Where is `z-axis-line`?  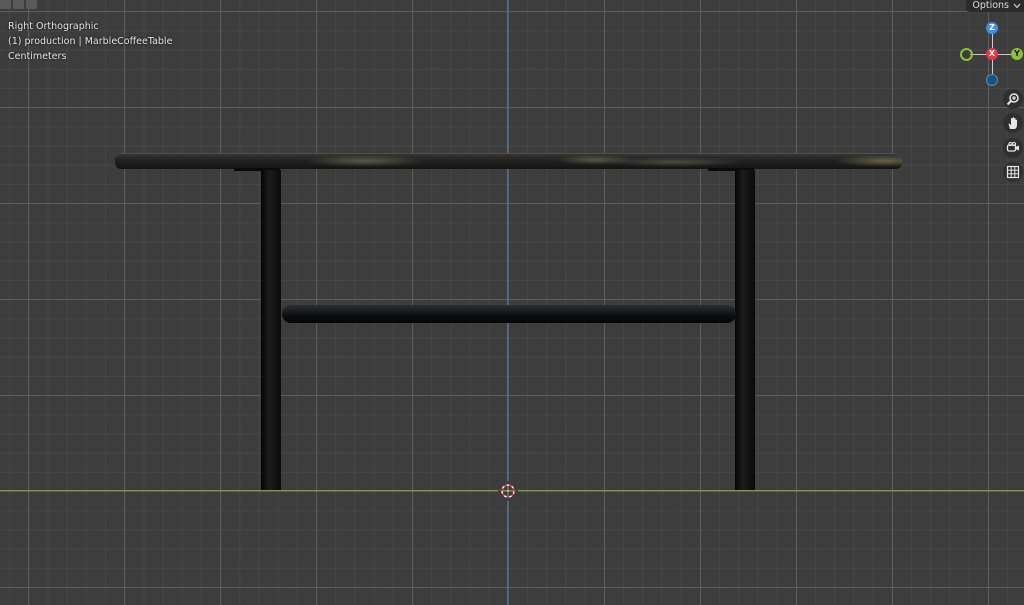
z-axis-line is located at coordinates (507, 302).